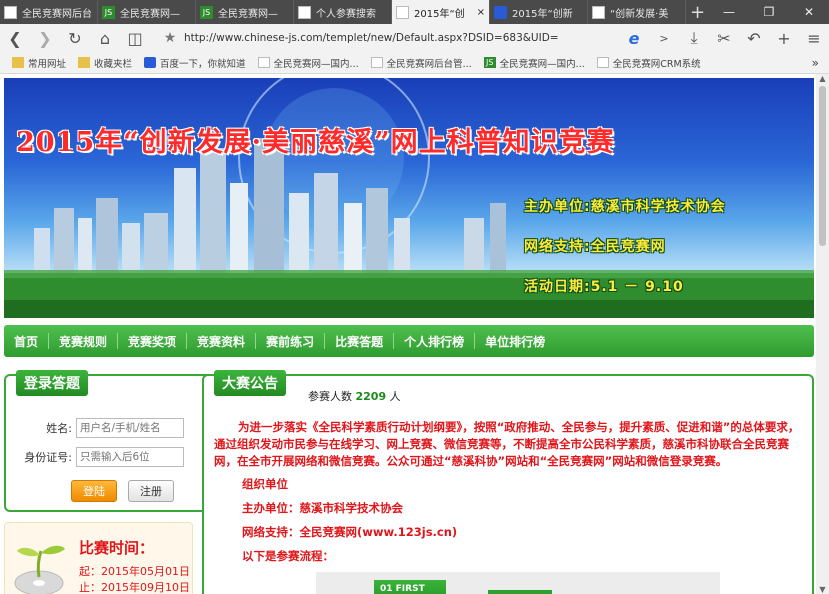 This screenshot has width=829, height=594. I want to click on page-scrollbar: ▲ ▼, so click(822, 334).